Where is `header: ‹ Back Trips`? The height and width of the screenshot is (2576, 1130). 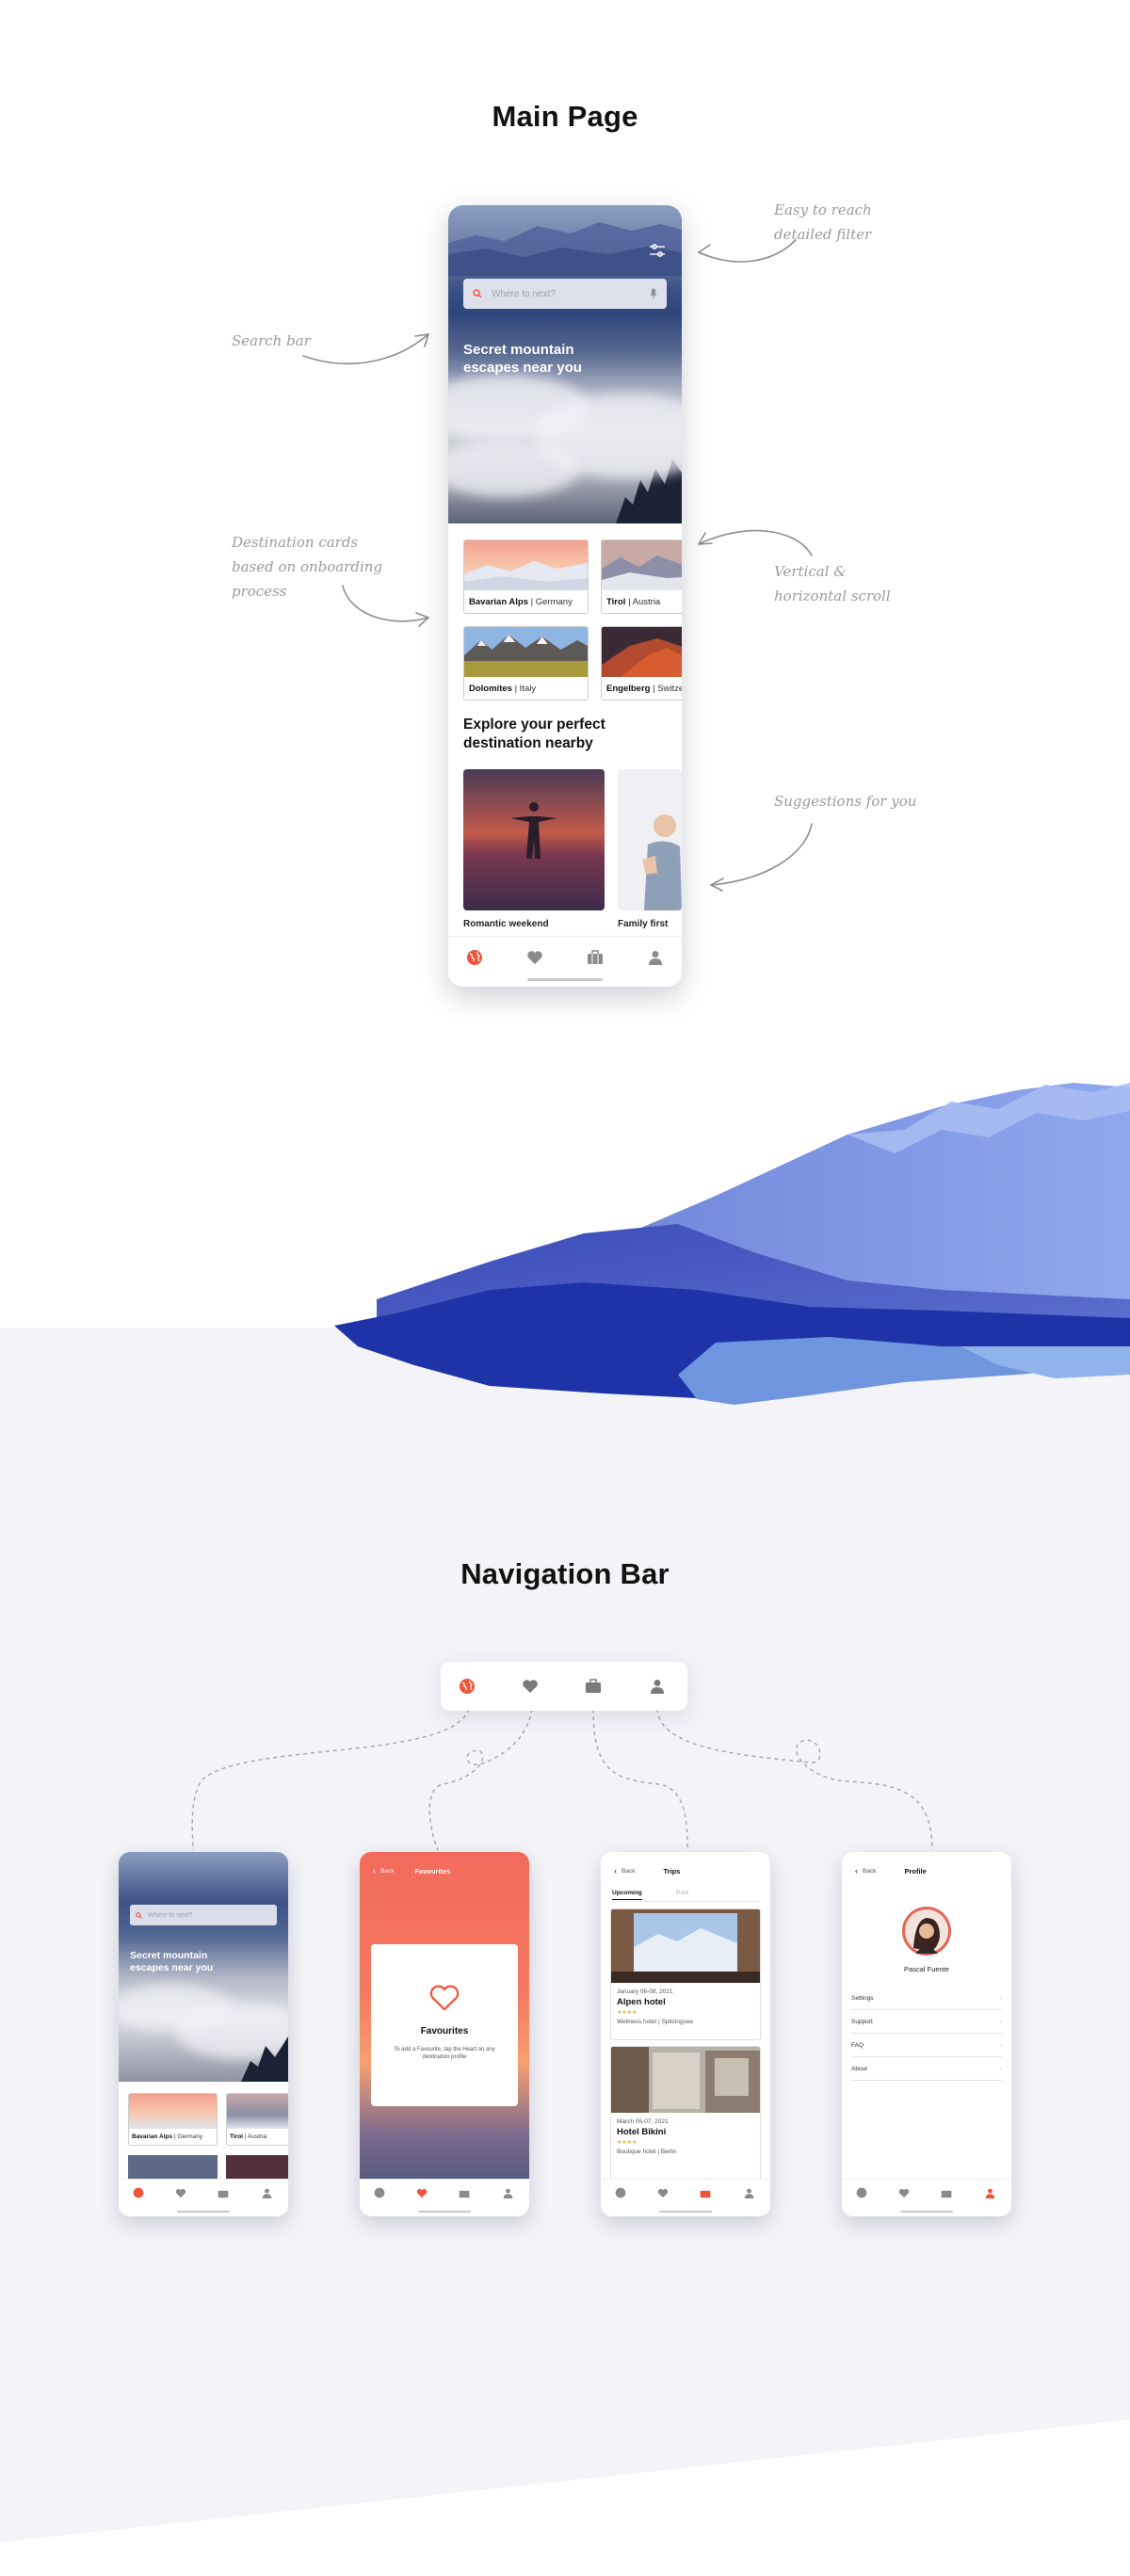 header: ‹ Back Trips is located at coordinates (686, 1871).